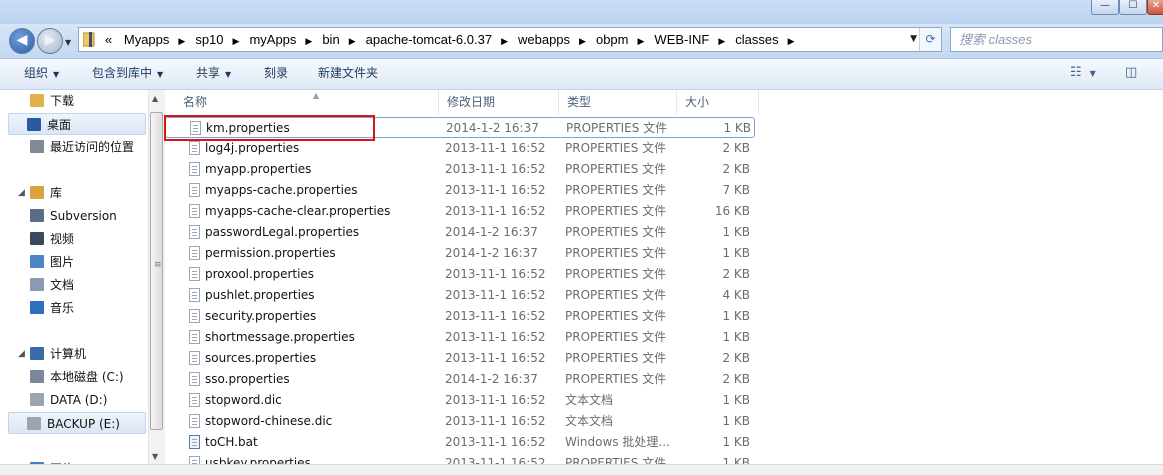  I want to click on scroll-up-icon: ▲, so click(155, 98).